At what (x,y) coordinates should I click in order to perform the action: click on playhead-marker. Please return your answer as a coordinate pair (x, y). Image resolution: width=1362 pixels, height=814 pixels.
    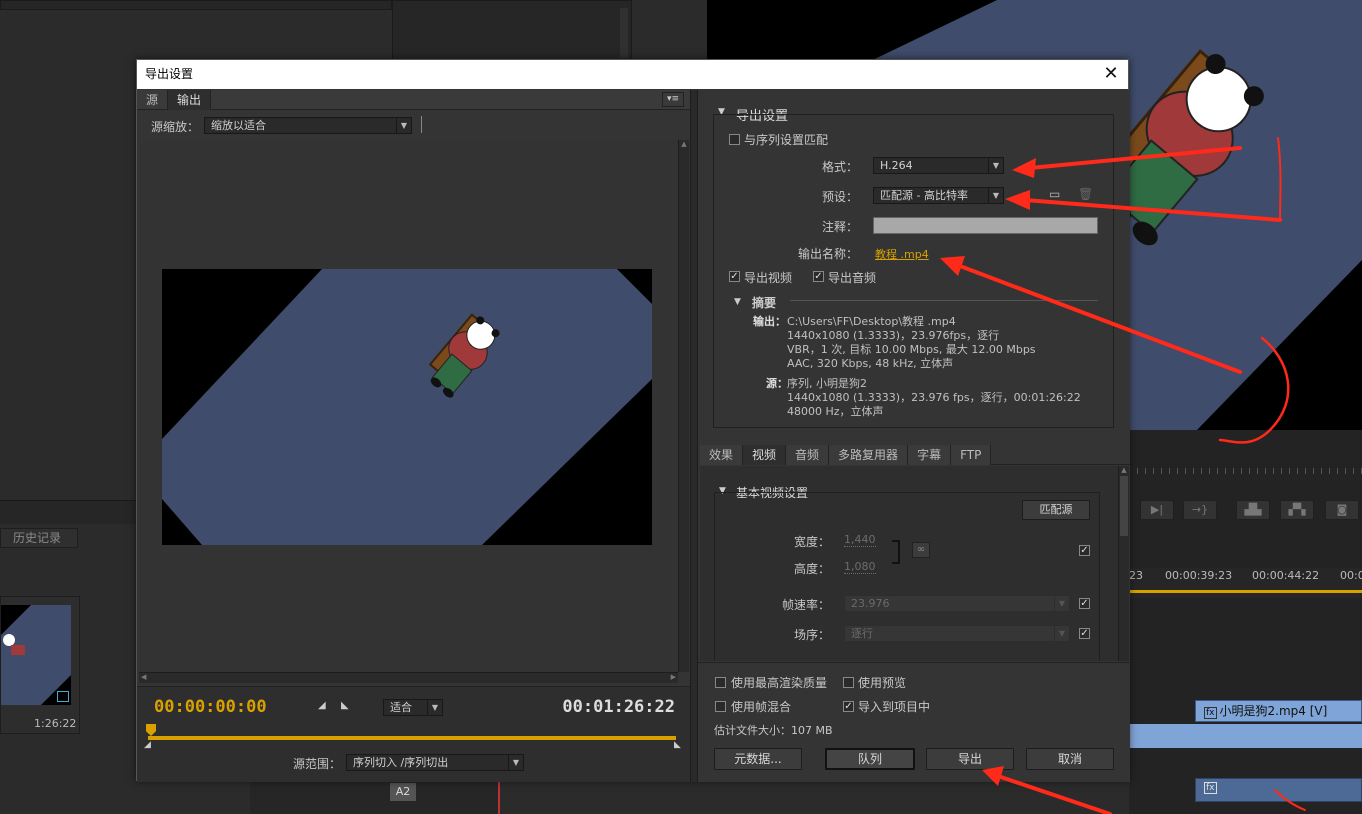
    Looking at the image, I should click on (151, 730).